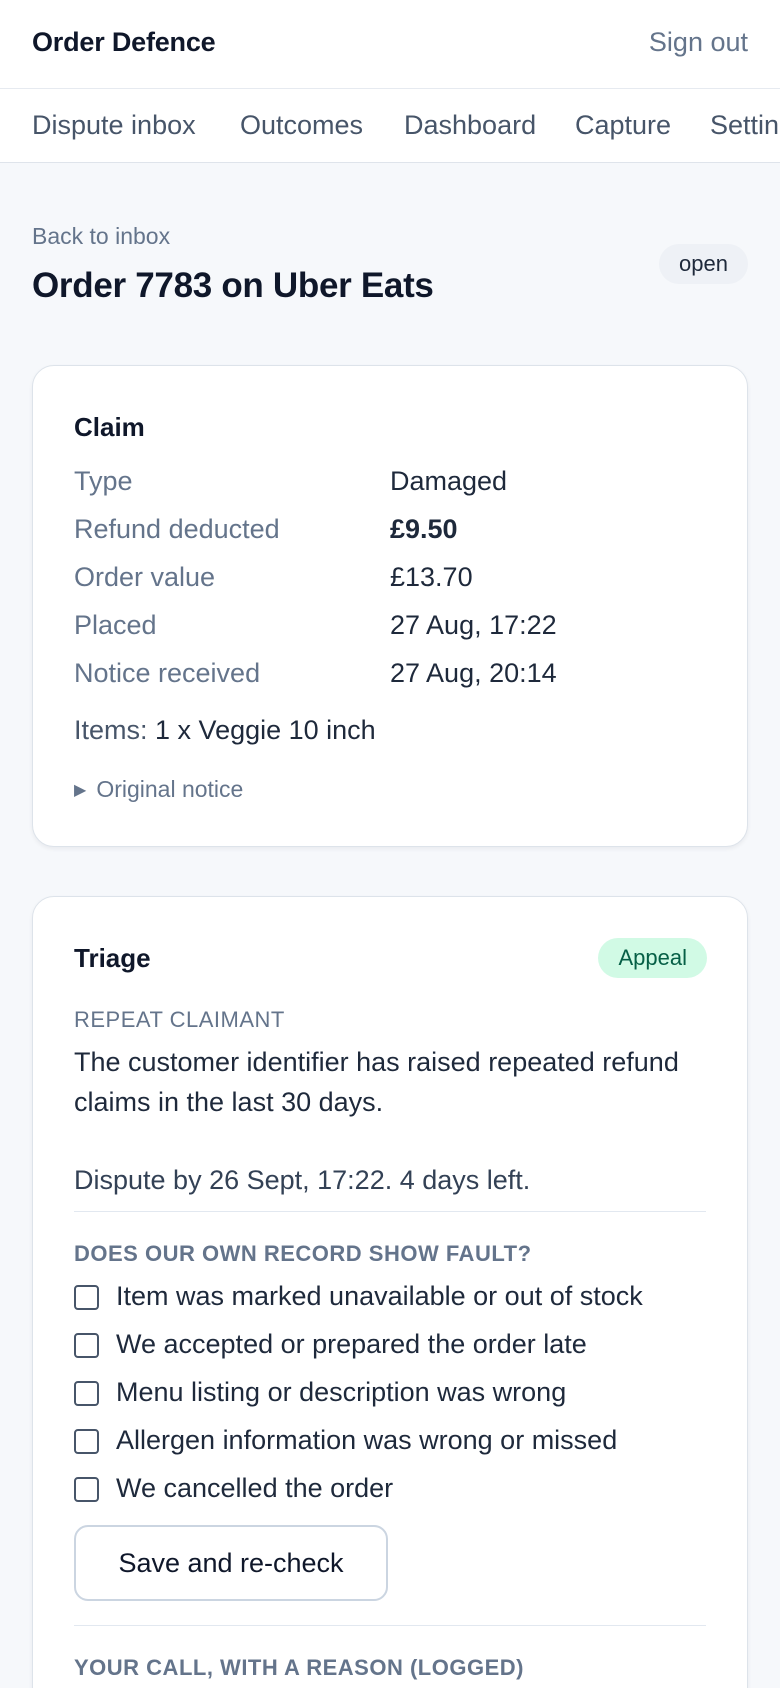 This screenshot has height=1688, width=780. What do you see at coordinates (103, 481) in the screenshot?
I see `claim-type-label: Type` at bounding box center [103, 481].